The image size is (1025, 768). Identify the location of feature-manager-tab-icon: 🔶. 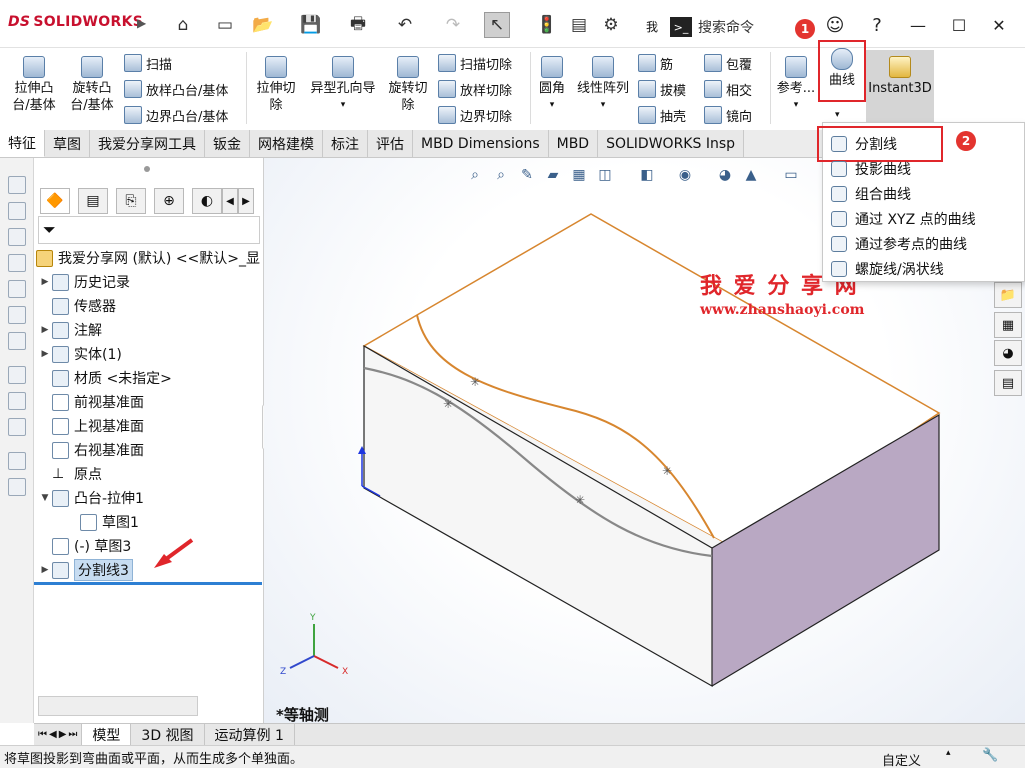
(55, 201).